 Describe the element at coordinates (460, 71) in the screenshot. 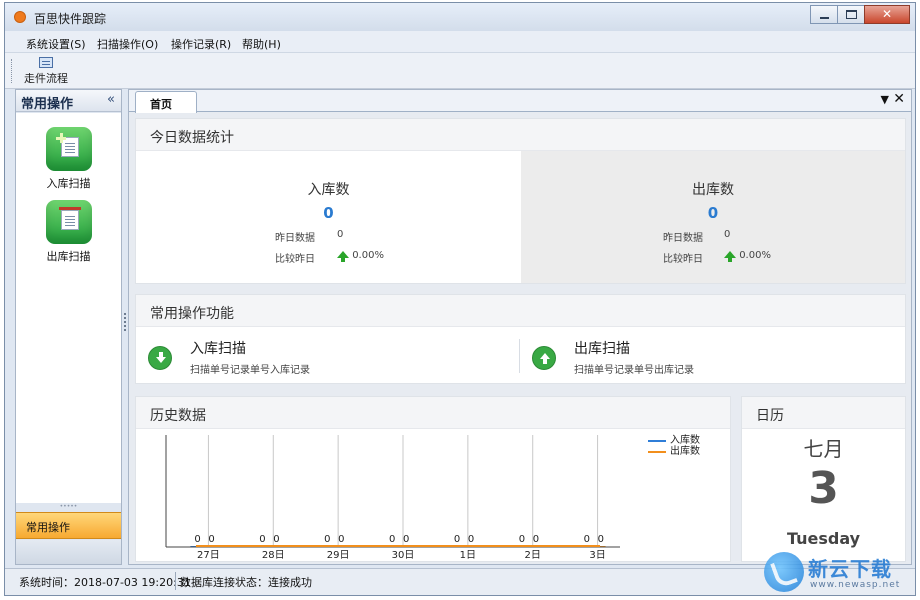

I see `toolbar: 走件流程` at that location.